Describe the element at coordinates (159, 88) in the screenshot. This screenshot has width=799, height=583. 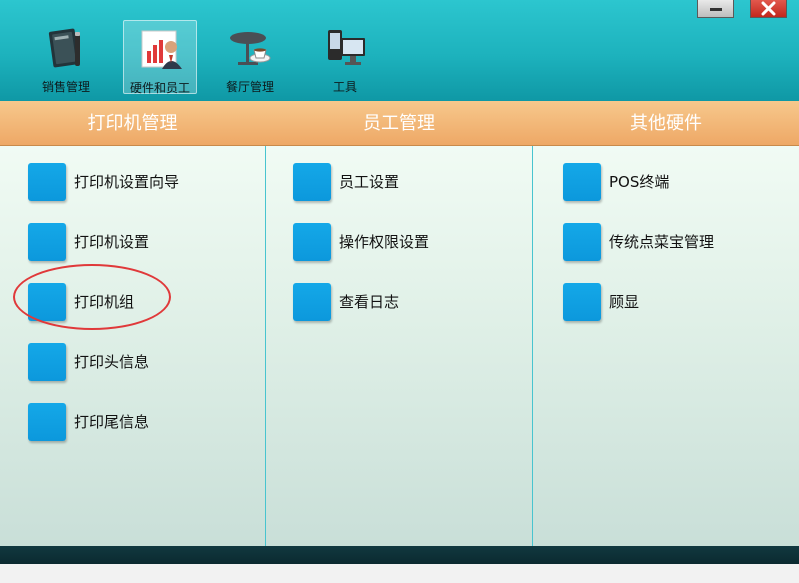
I see `toolbar-label: 硬件和员工` at that location.